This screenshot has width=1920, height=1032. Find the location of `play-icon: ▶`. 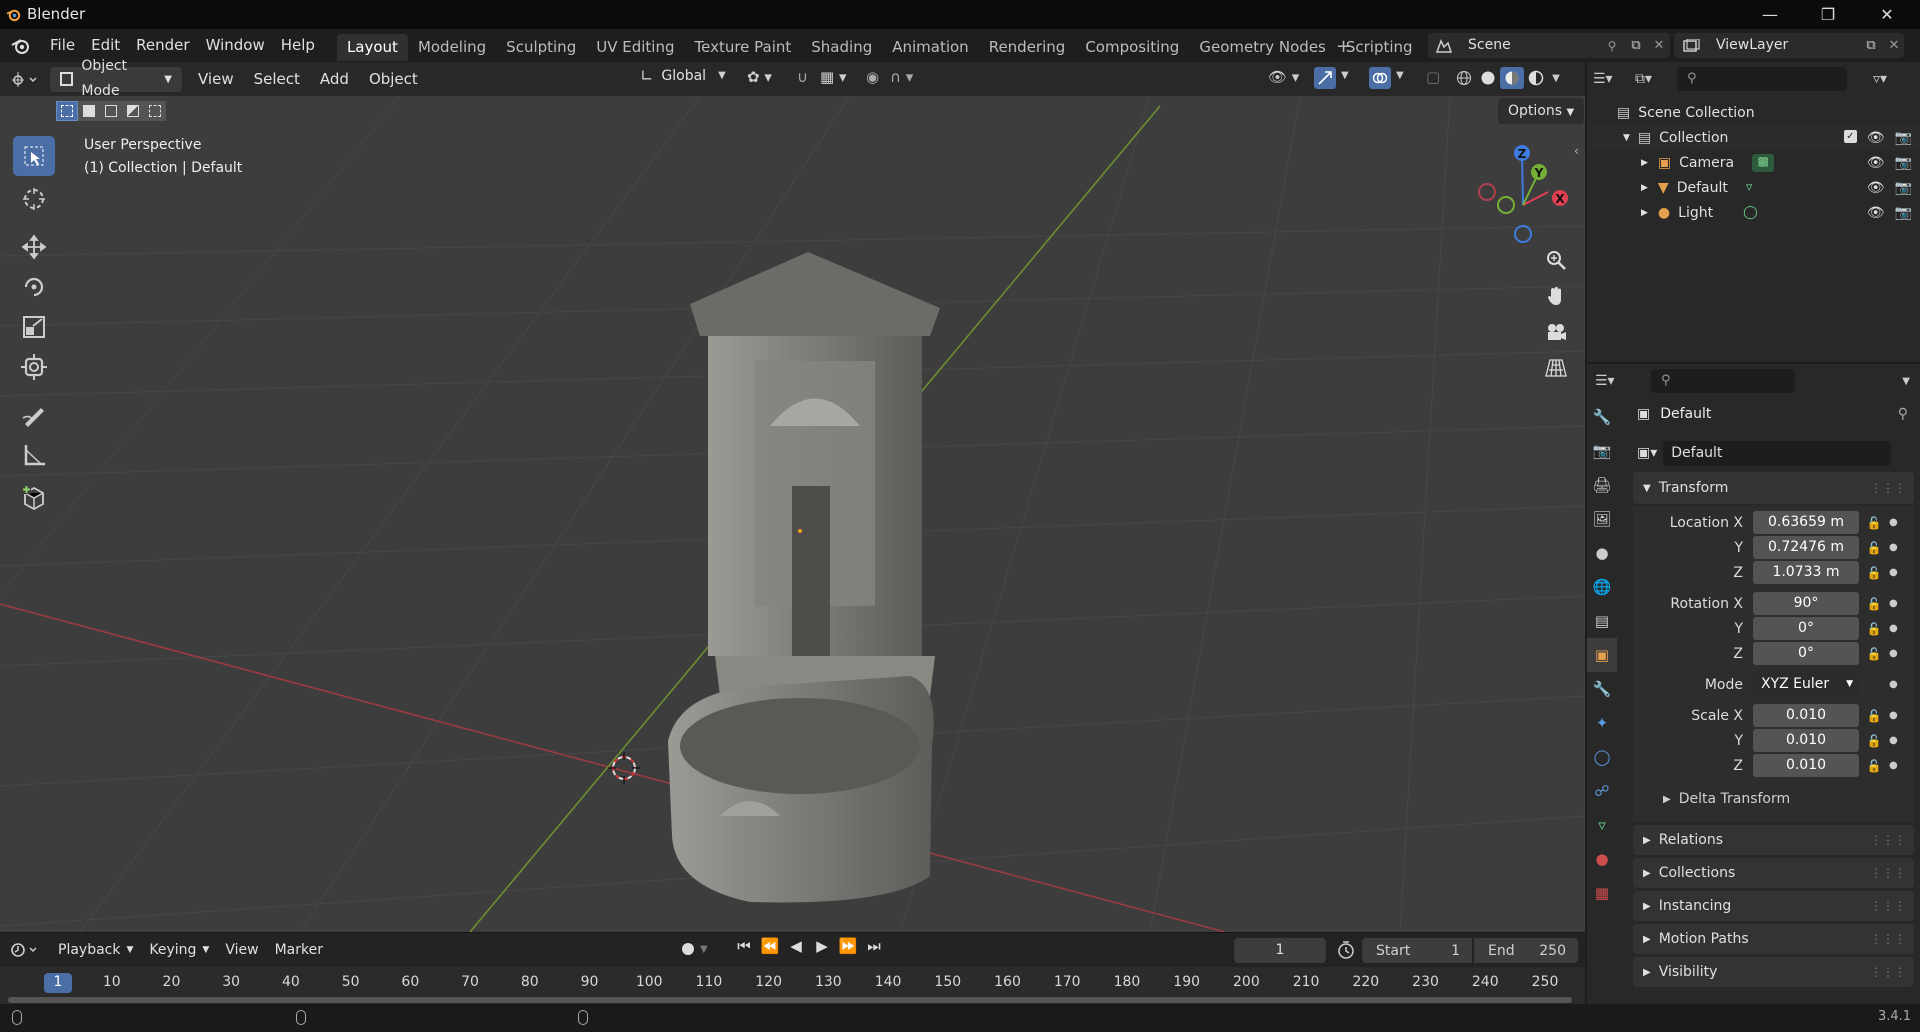

play-icon: ▶ is located at coordinates (822, 946).